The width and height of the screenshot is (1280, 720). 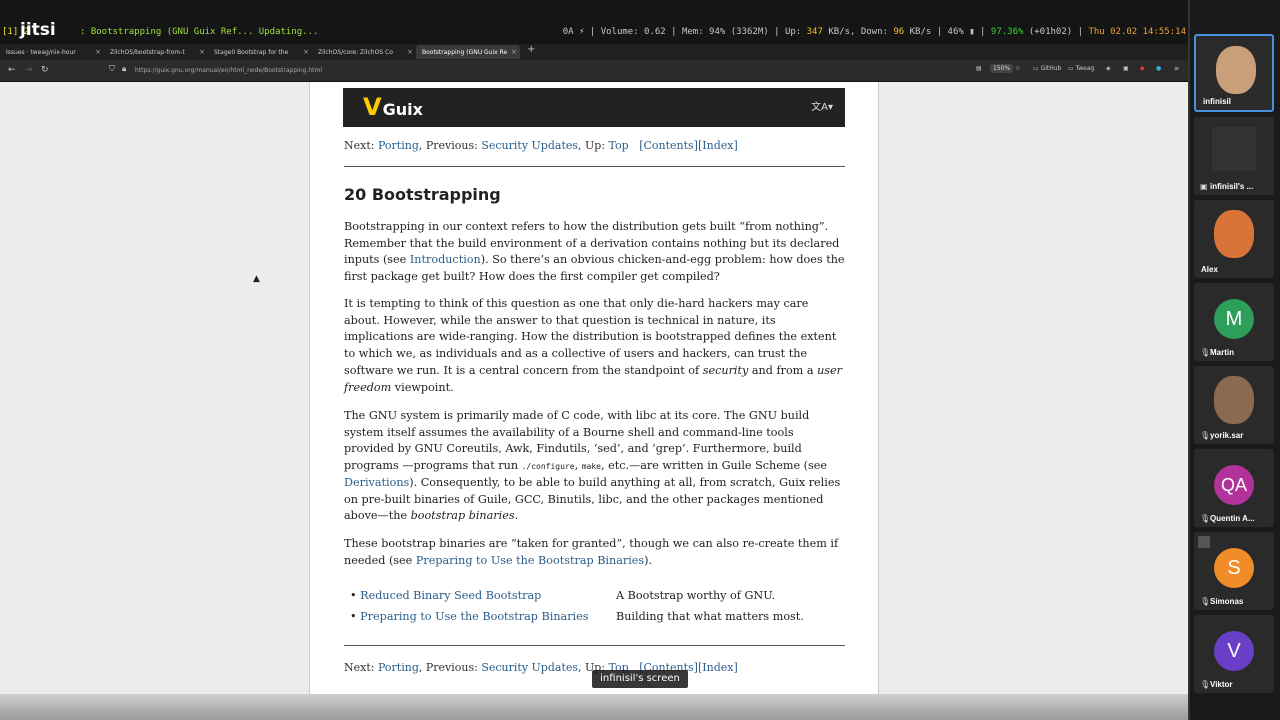 What do you see at coordinates (1234, 400) in the screenshot?
I see `participant-video` at bounding box center [1234, 400].